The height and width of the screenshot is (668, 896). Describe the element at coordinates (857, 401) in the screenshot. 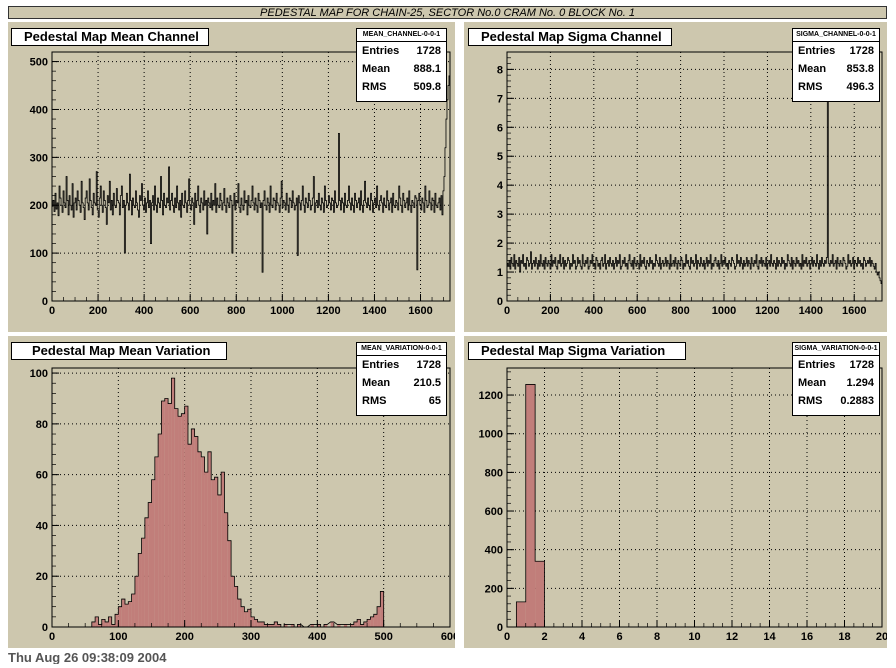

I see `stats-rms: 0.2883` at that location.